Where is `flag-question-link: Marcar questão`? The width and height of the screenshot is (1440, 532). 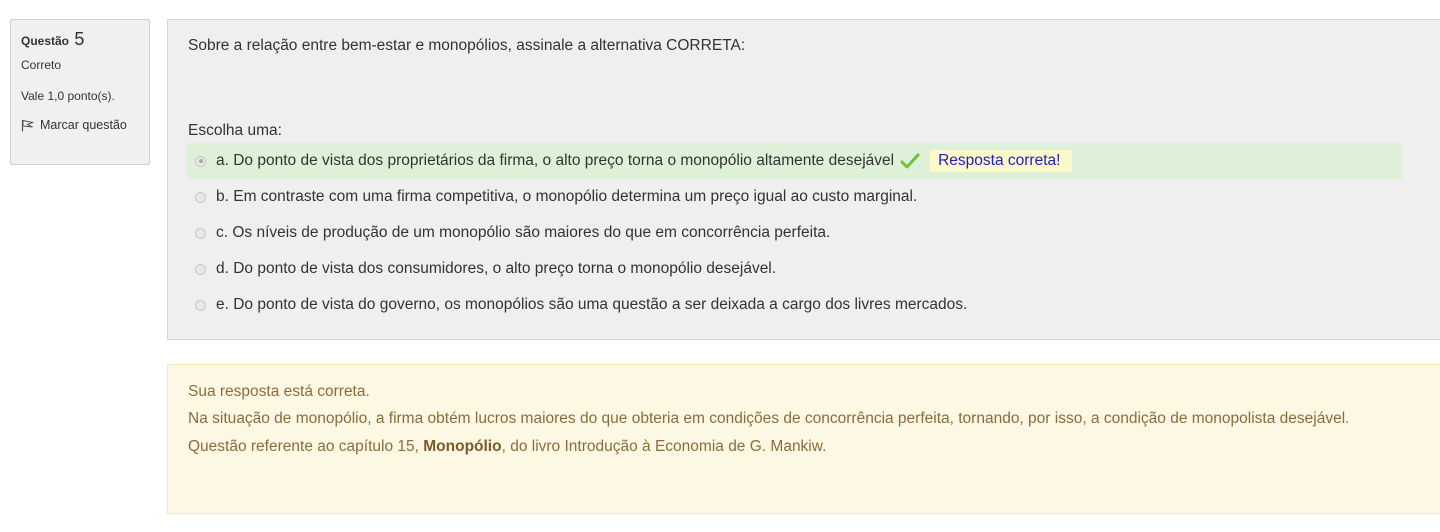 flag-question-link: Marcar questão is located at coordinates (85, 125).